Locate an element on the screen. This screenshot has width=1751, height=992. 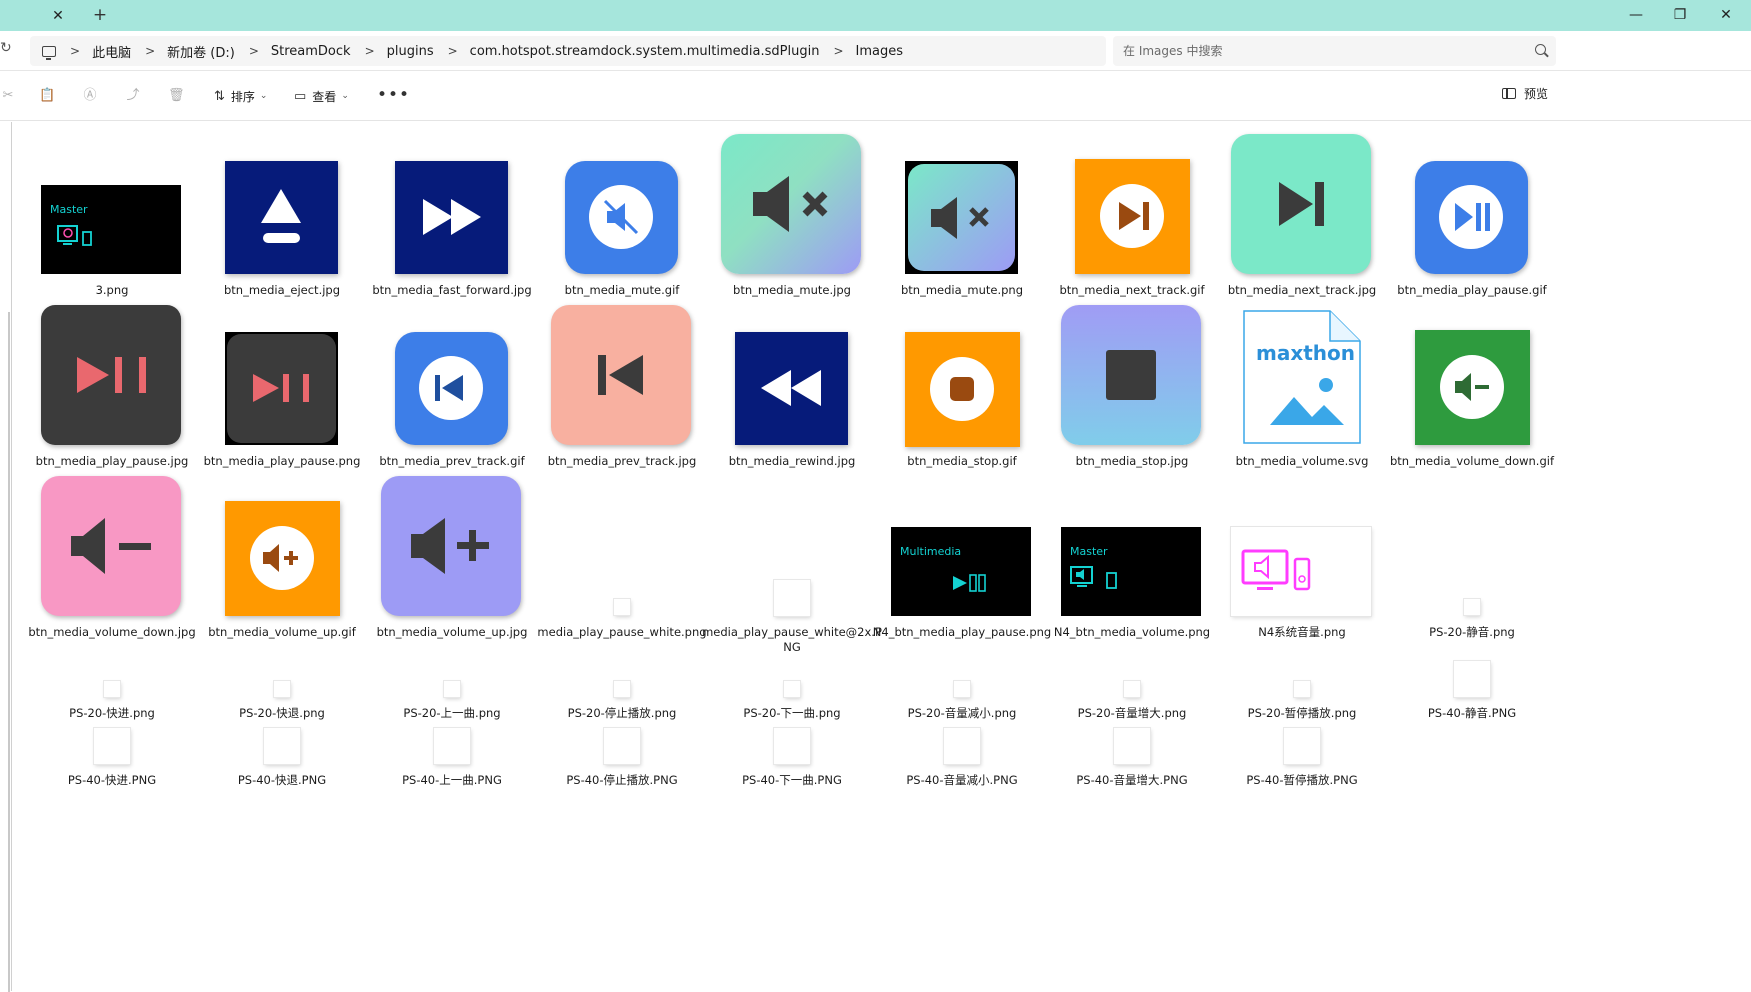
maxthon-logo-text: maxthon is located at coordinates (1306, 353).